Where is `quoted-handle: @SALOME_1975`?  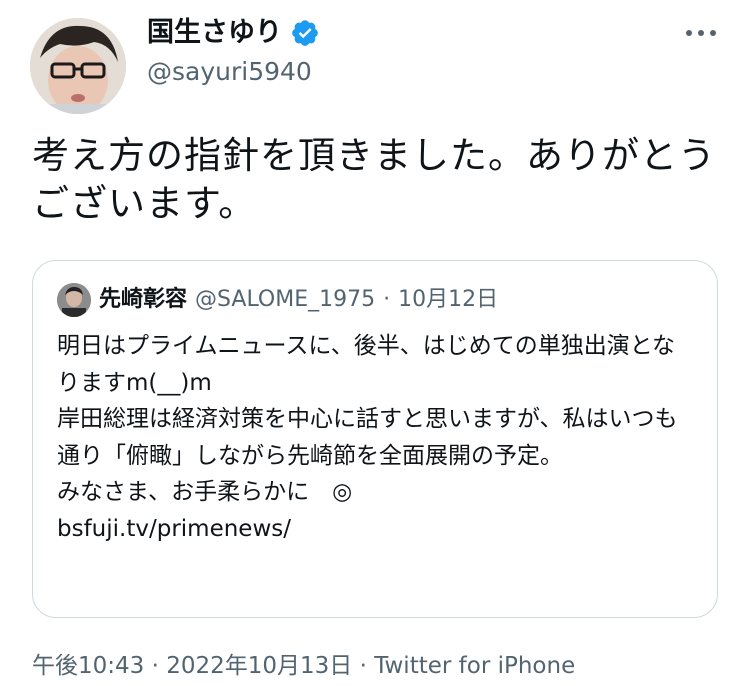 quoted-handle: @SALOME_1975 is located at coordinates (285, 300).